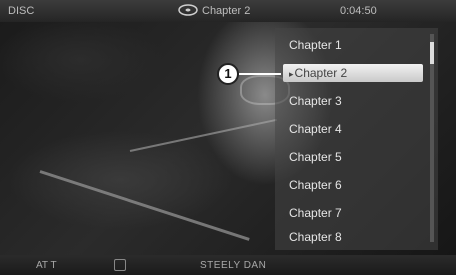  I want to click on chapter-label: Chapter 8, so click(315, 237).